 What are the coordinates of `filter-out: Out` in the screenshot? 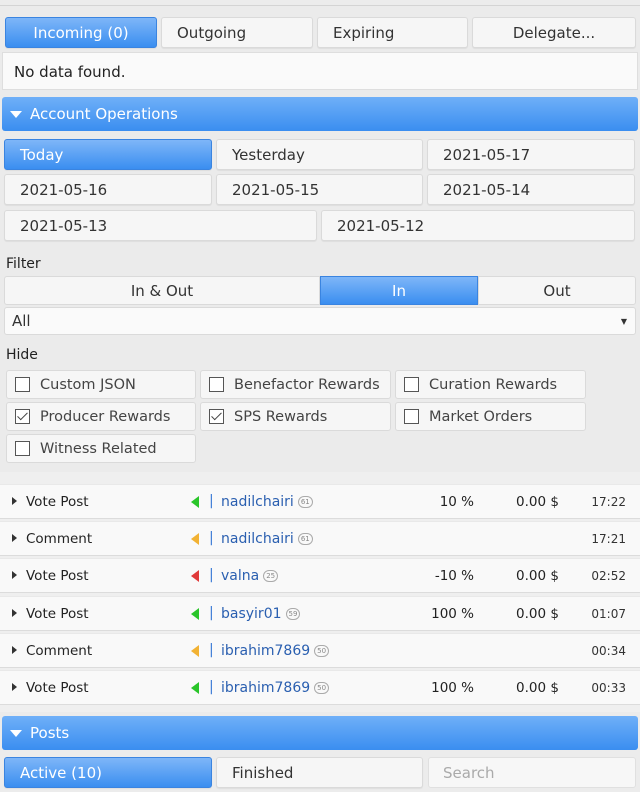 It's located at (557, 290).